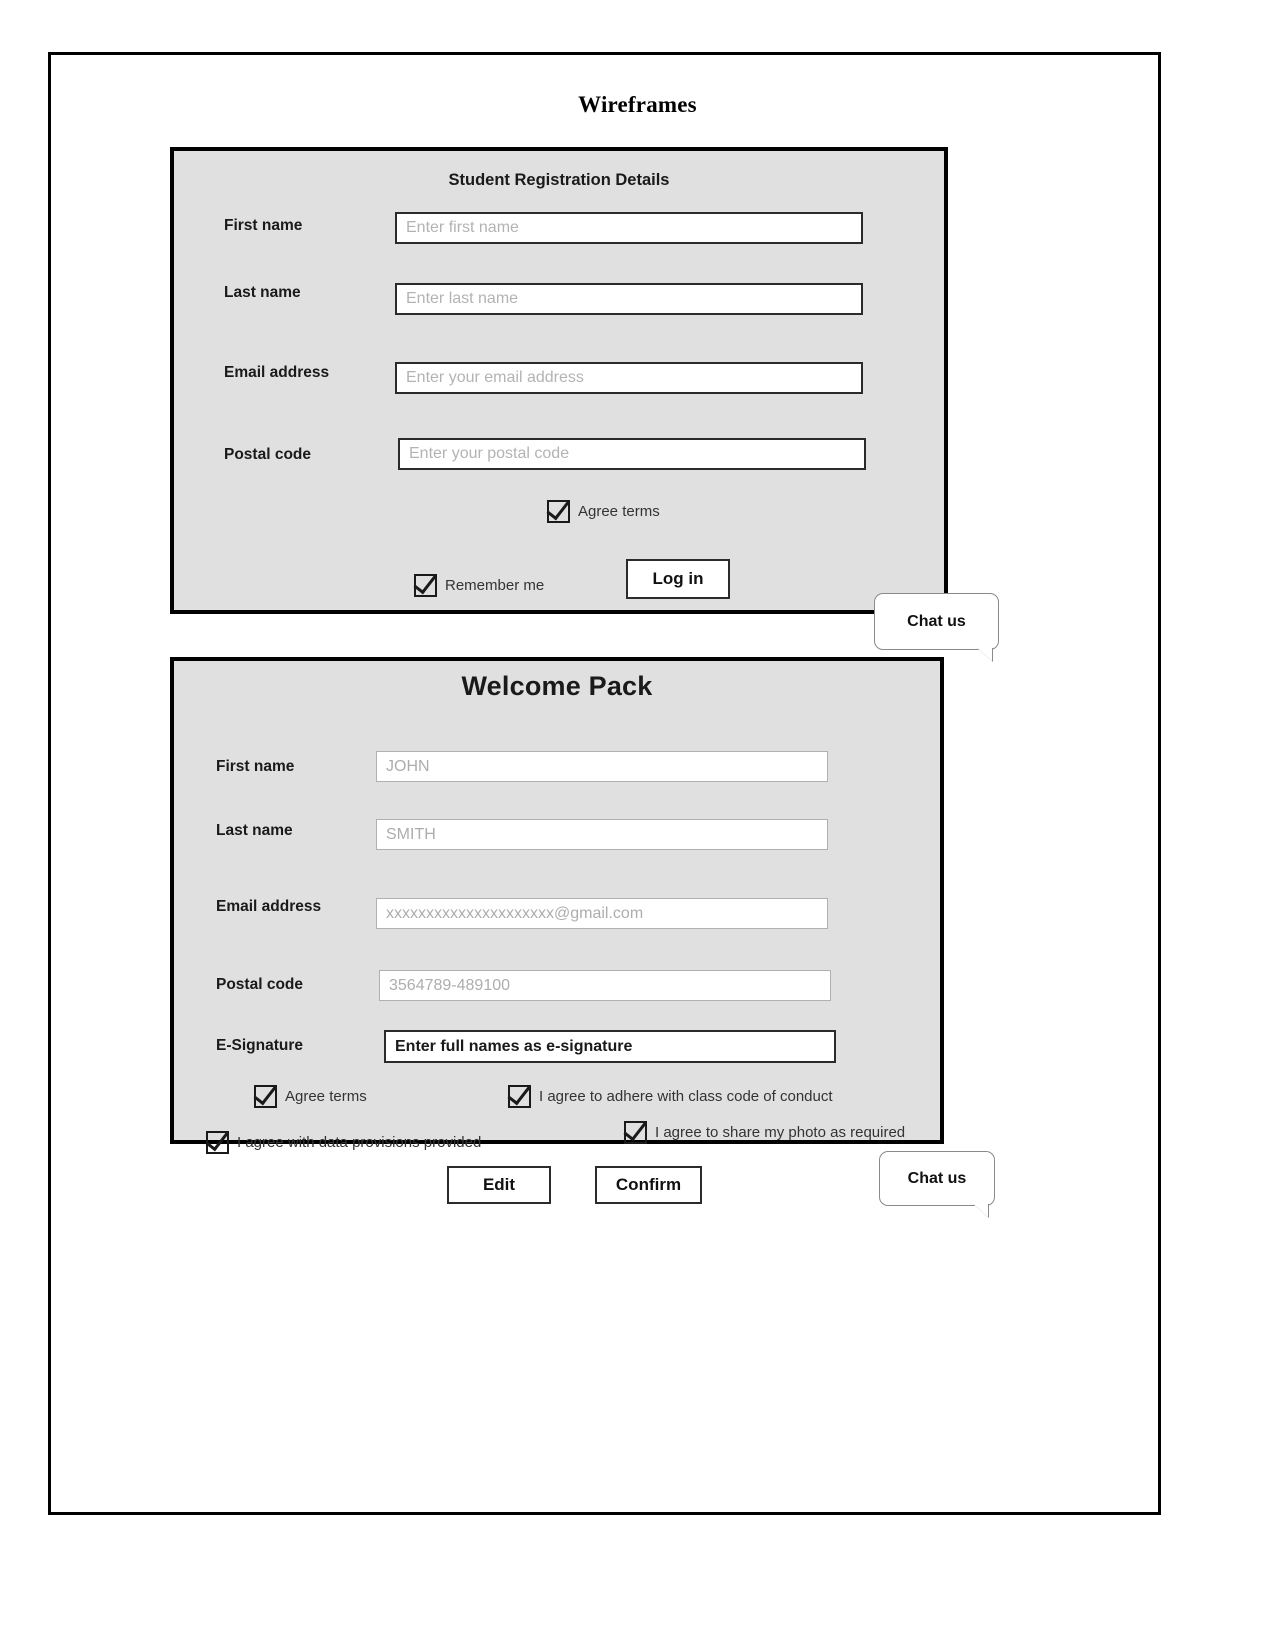 Image resolution: width=1275 pixels, height=1651 pixels. What do you see at coordinates (629, 228) in the screenshot?
I see `first-name-input: Enter first name` at bounding box center [629, 228].